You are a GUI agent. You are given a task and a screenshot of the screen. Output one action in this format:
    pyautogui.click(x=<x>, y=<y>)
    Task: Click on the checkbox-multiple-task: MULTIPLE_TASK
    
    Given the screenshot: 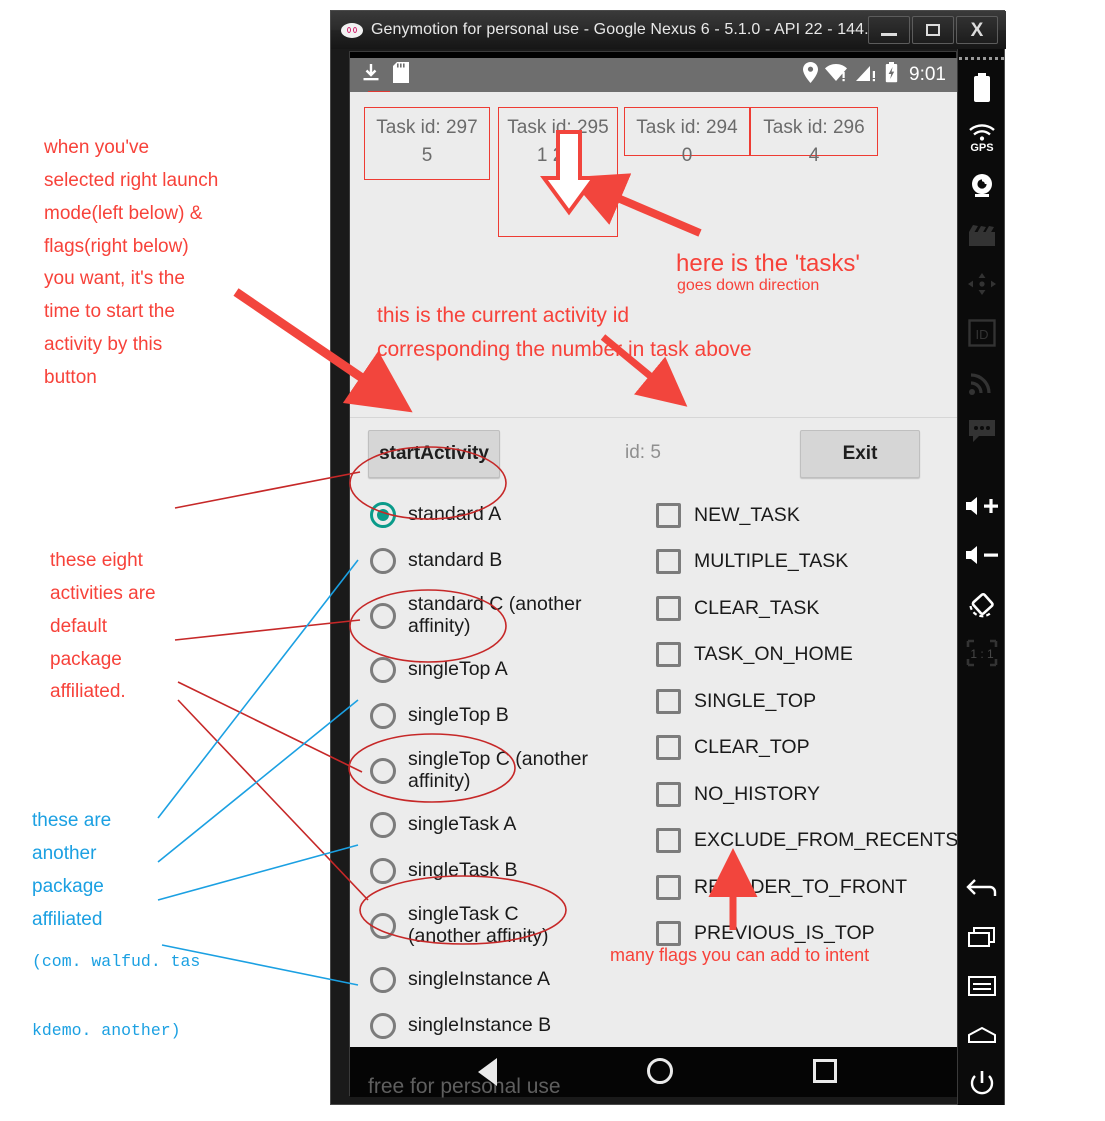 What is the action you would take?
    pyautogui.click(x=804, y=562)
    